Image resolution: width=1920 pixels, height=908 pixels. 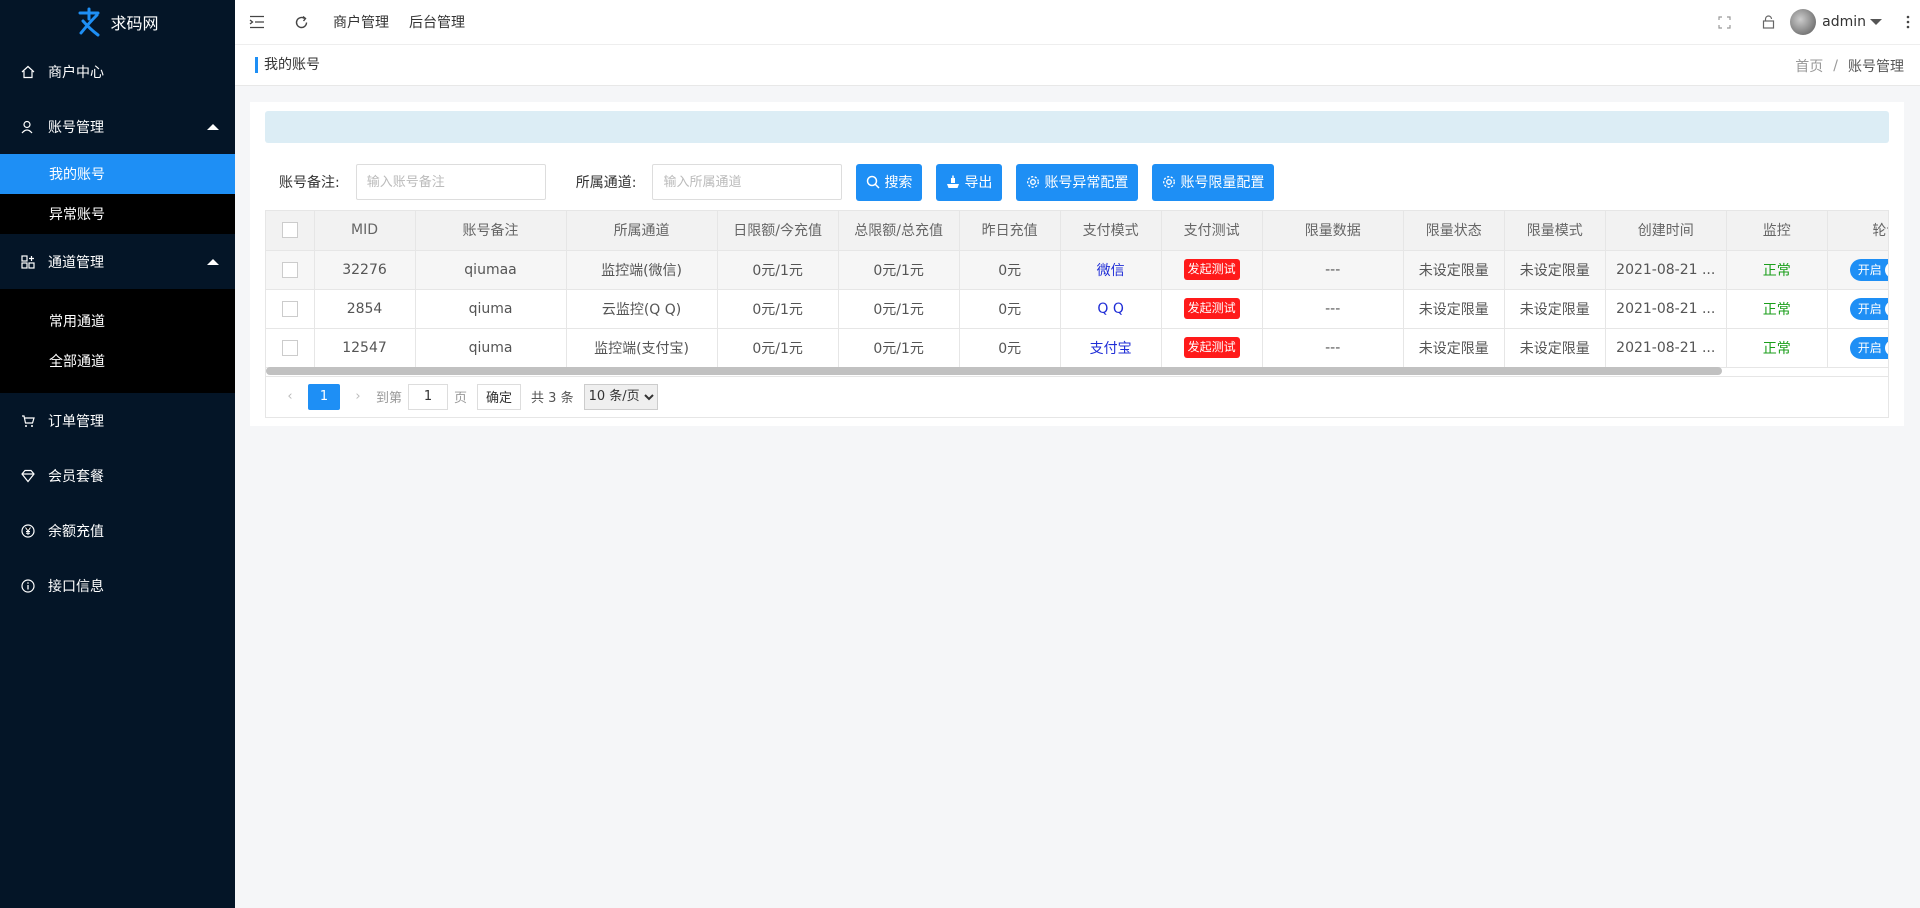 What do you see at coordinates (437, 22) in the screenshot?
I see `nav-admin-management: 后台管理` at bounding box center [437, 22].